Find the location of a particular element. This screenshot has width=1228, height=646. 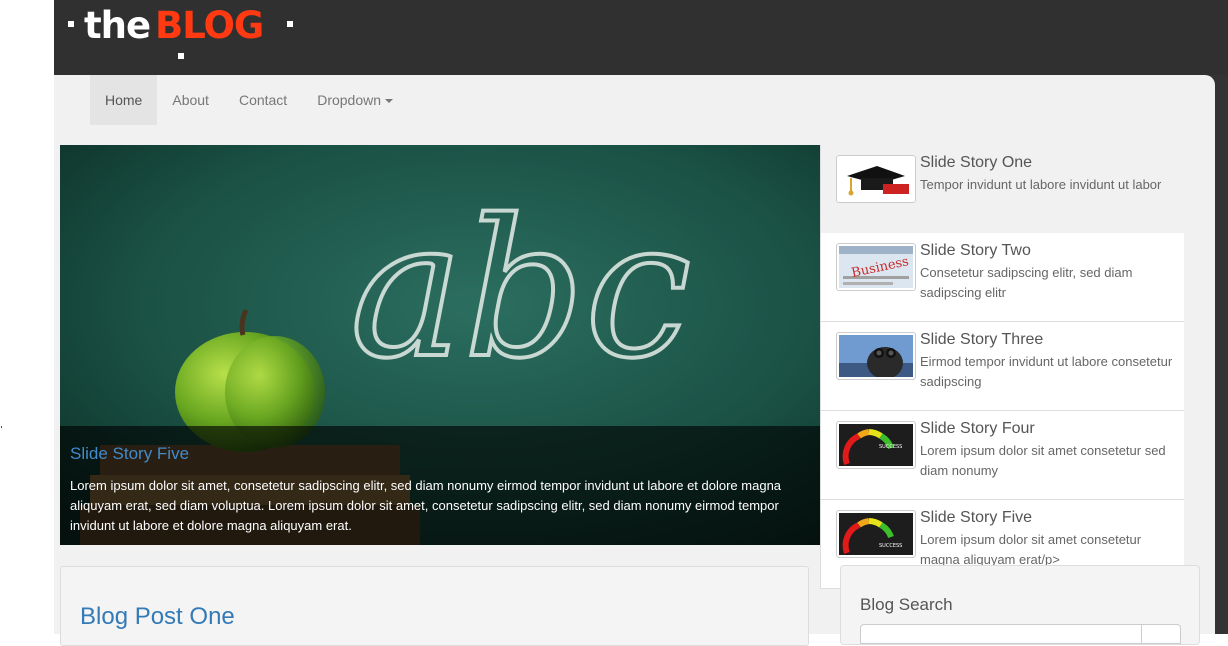

site-header: the BLOG is located at coordinates (641, 37).